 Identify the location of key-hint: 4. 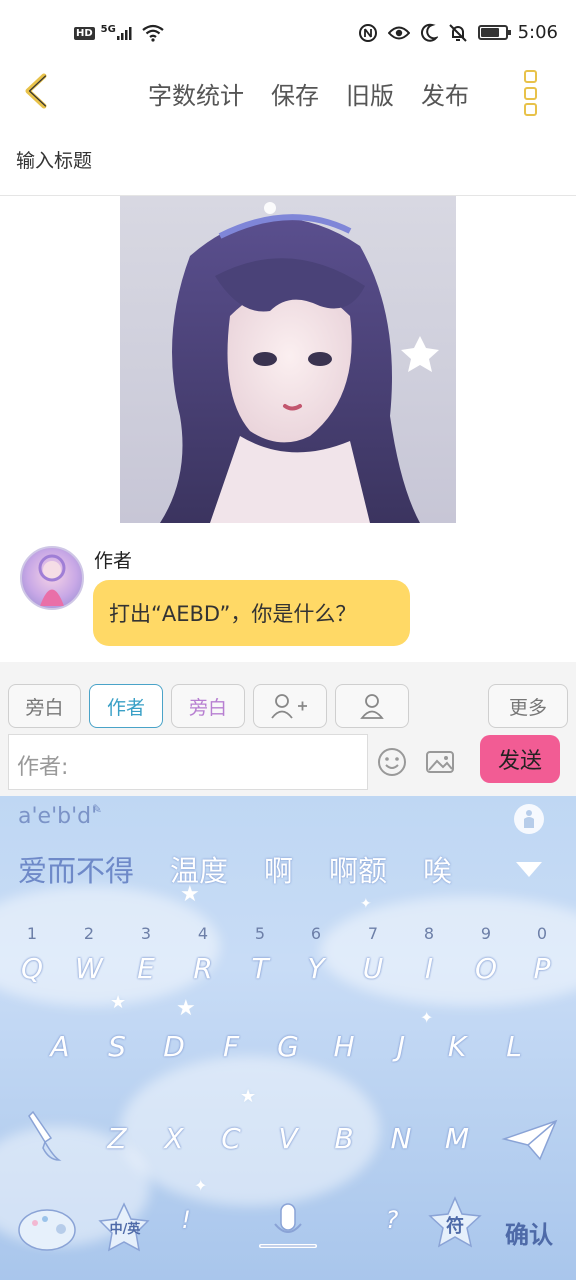
(203, 933).